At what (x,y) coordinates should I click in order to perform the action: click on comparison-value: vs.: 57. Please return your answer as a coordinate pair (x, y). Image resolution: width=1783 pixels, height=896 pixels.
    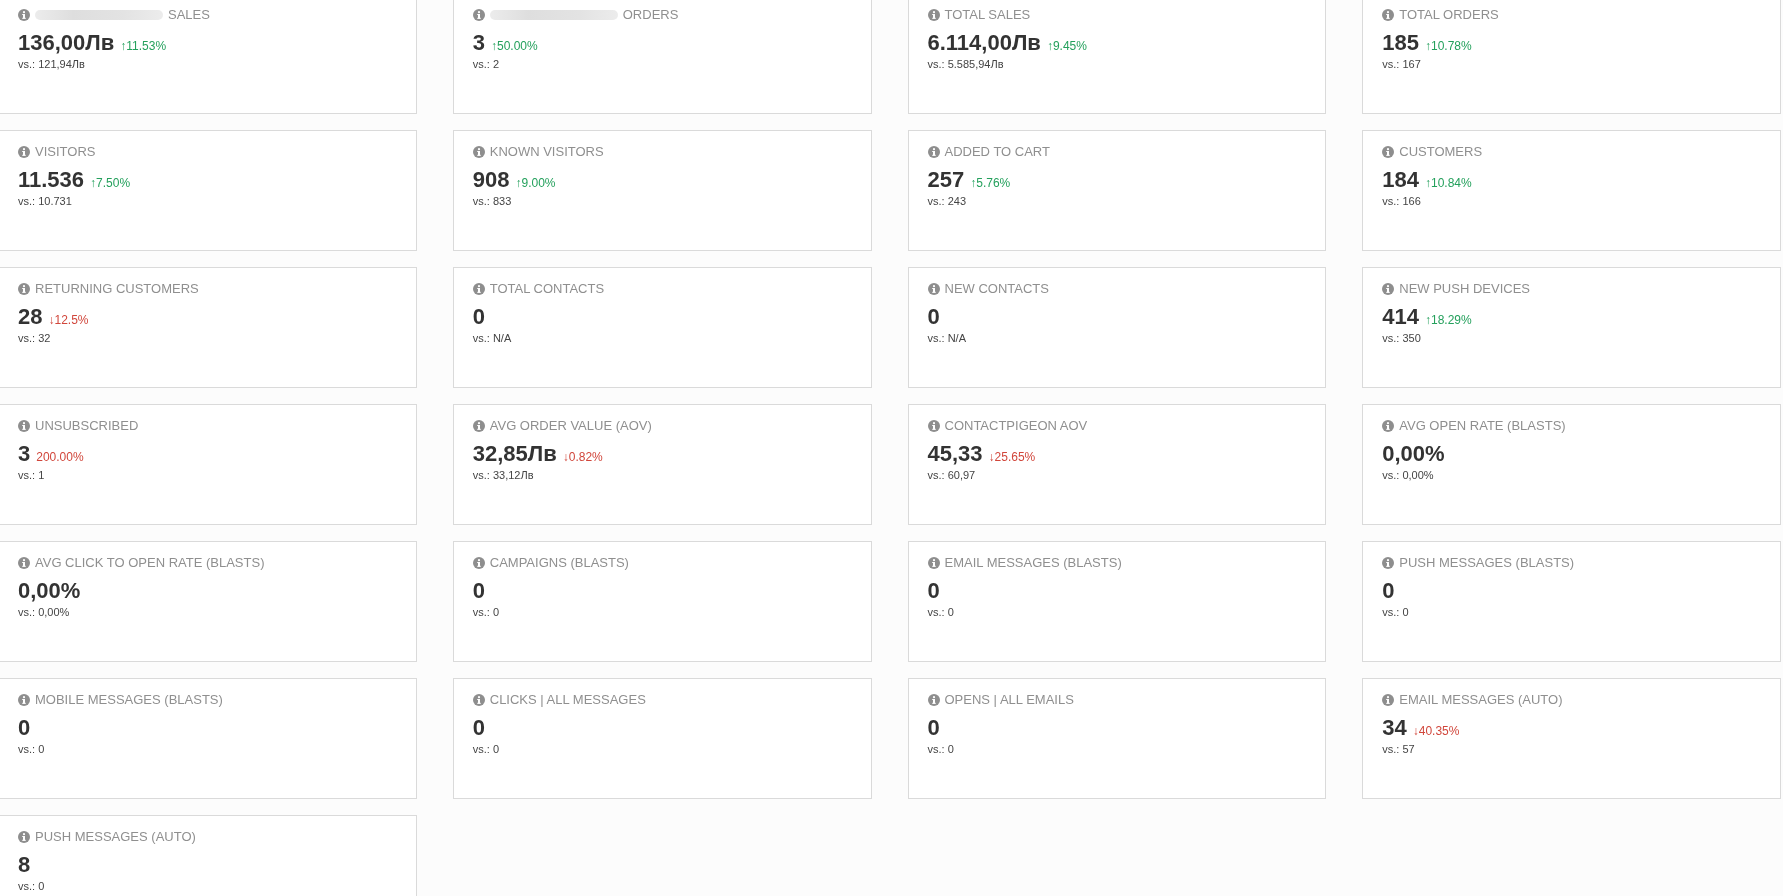
    Looking at the image, I should click on (1398, 749).